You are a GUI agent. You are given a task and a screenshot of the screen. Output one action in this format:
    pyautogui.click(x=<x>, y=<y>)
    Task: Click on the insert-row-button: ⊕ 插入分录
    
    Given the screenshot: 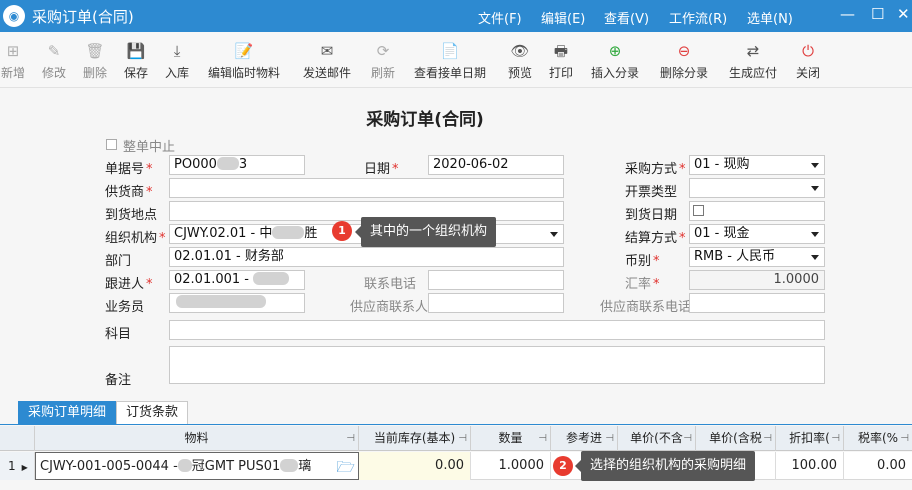 What is the action you would take?
    pyautogui.click(x=615, y=61)
    